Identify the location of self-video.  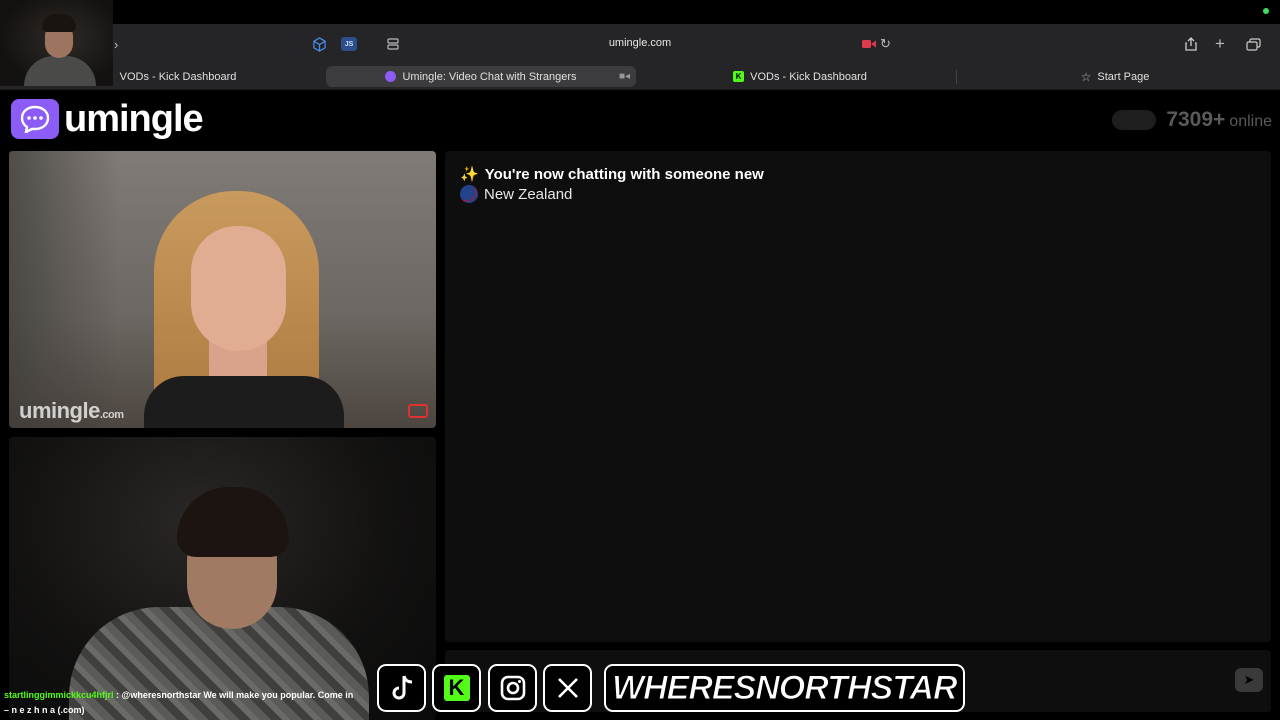
(222, 578).